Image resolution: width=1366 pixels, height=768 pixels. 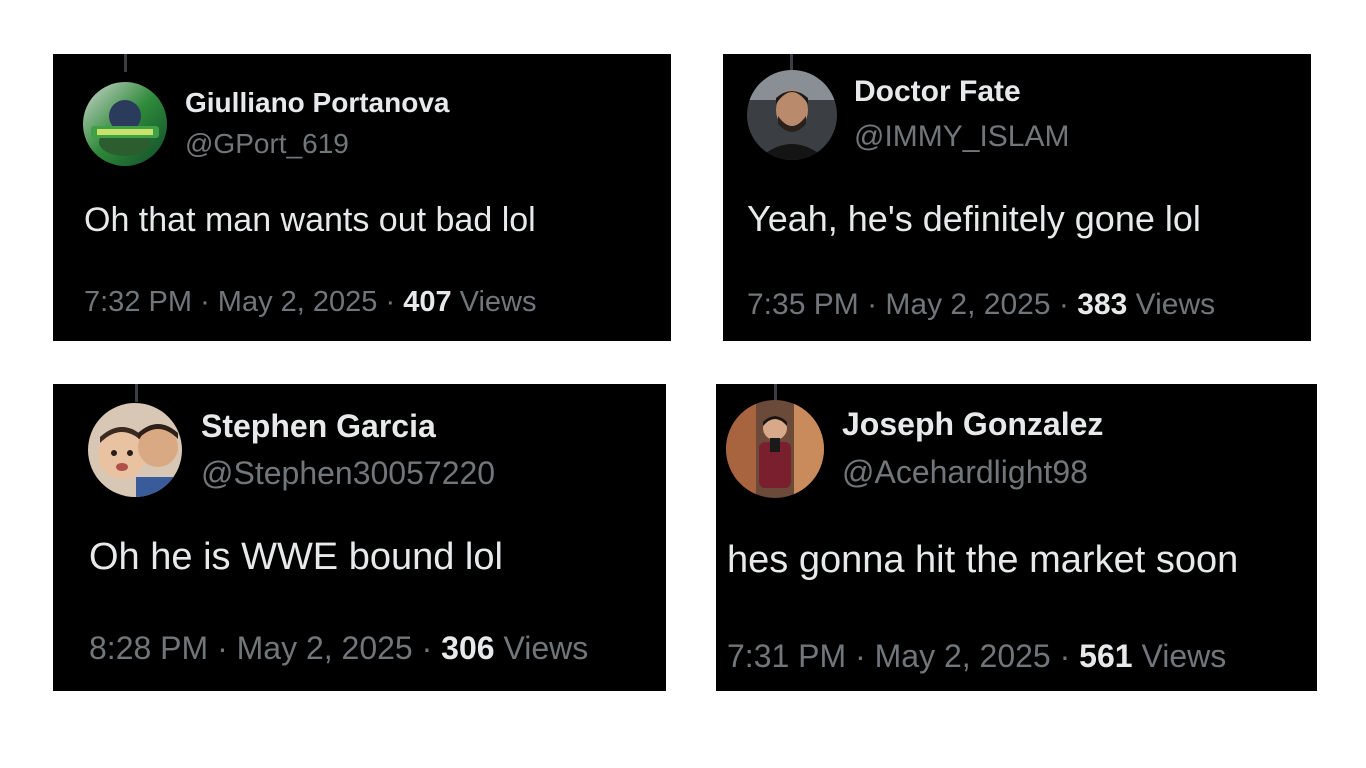 I want to click on tweet-text: Oh he is WWE bound lol, so click(x=296, y=557).